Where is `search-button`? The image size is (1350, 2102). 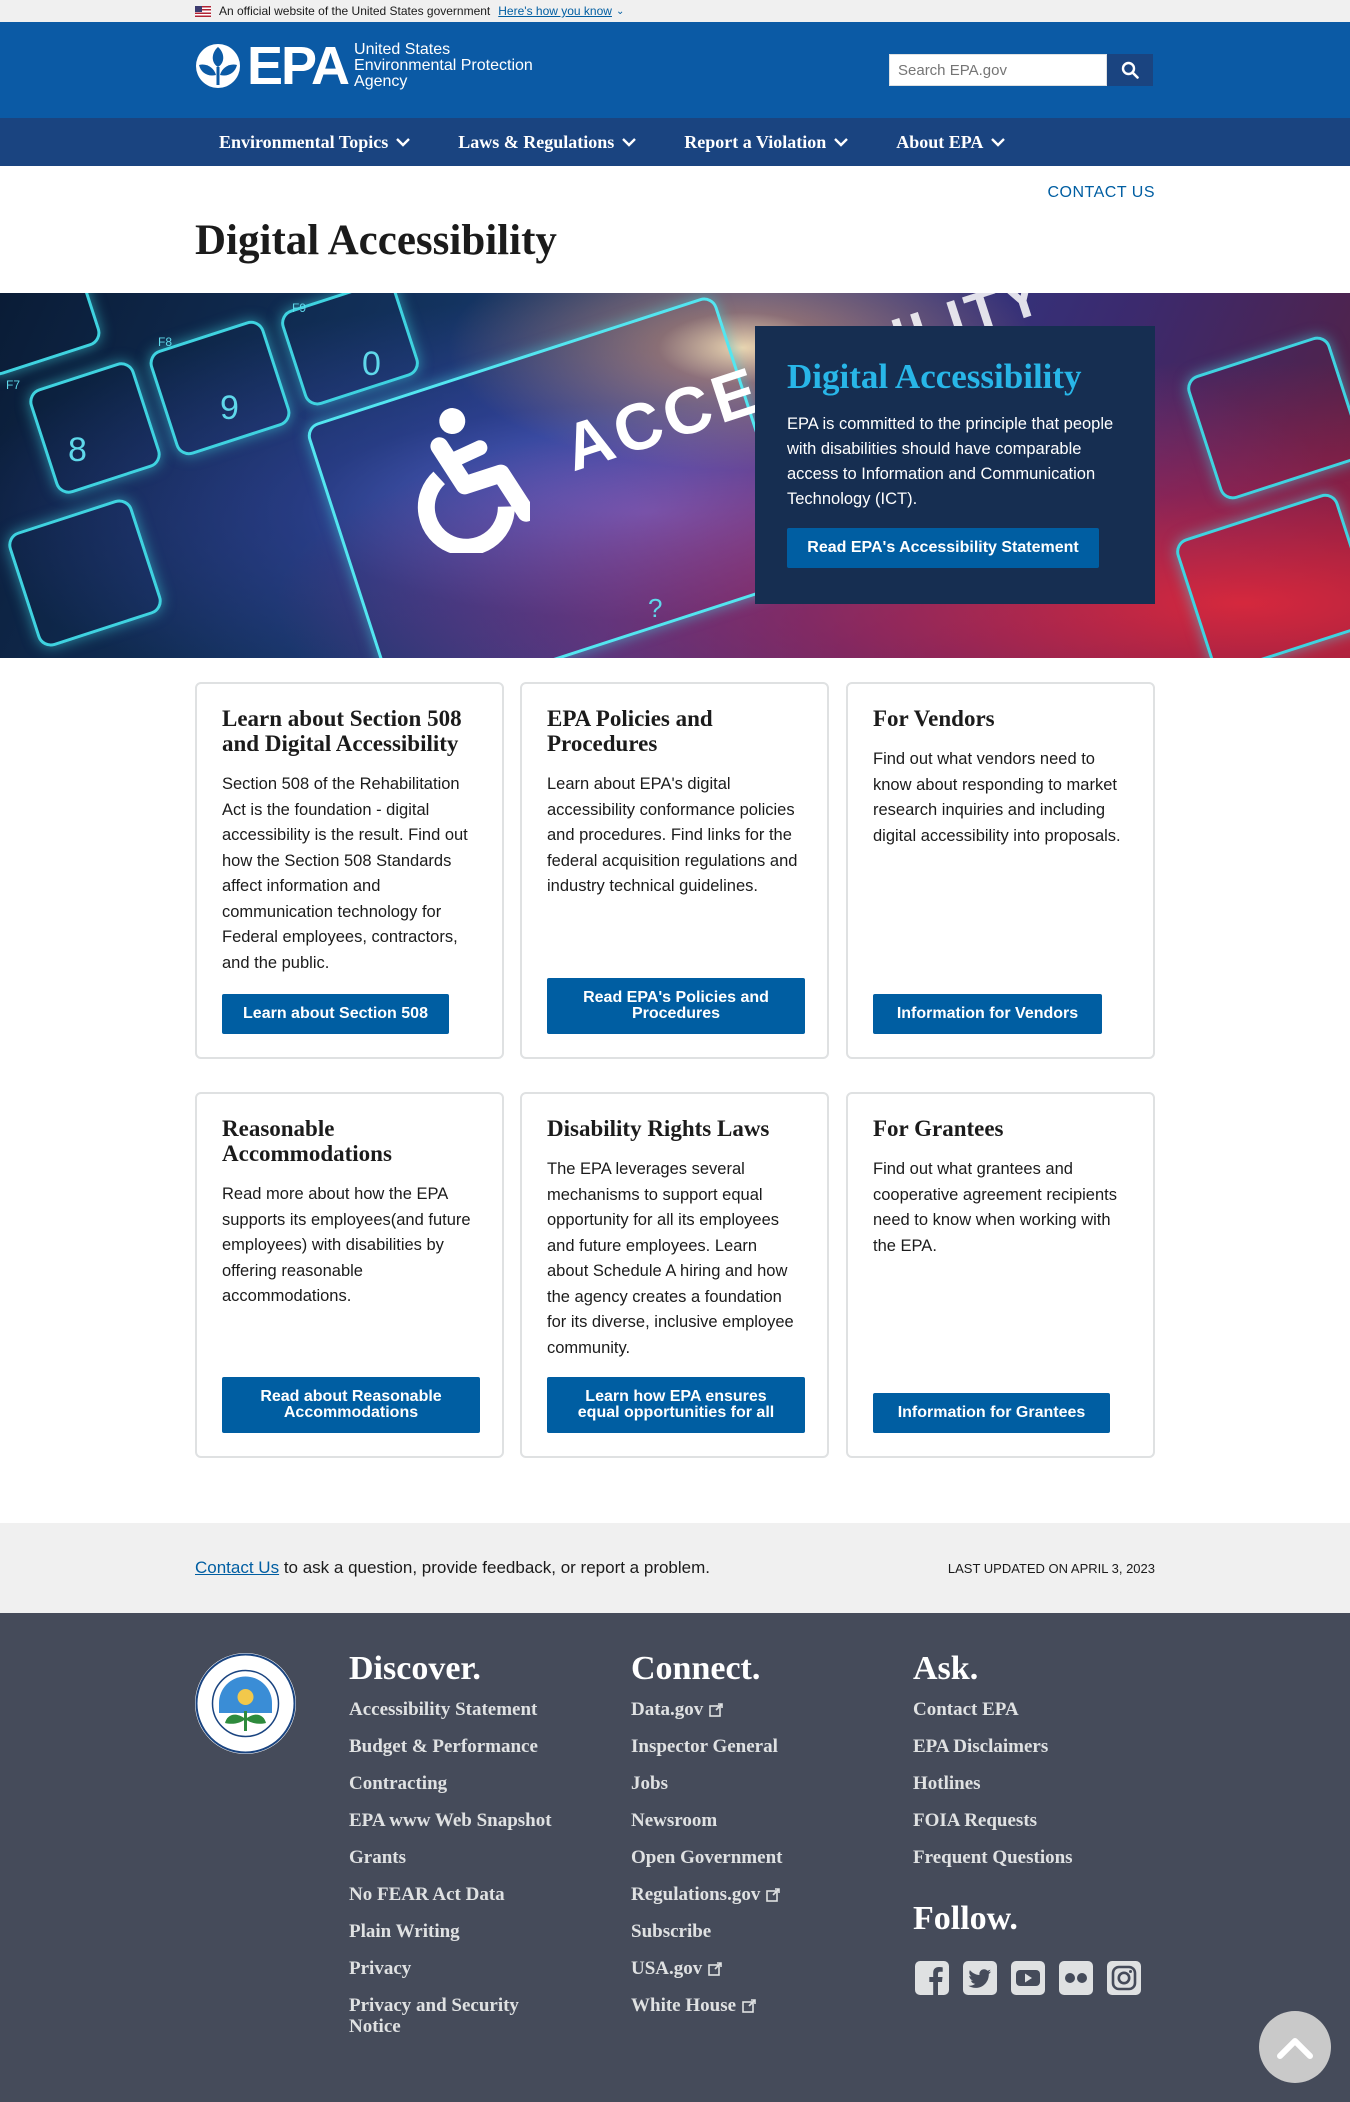 search-button is located at coordinates (1130, 70).